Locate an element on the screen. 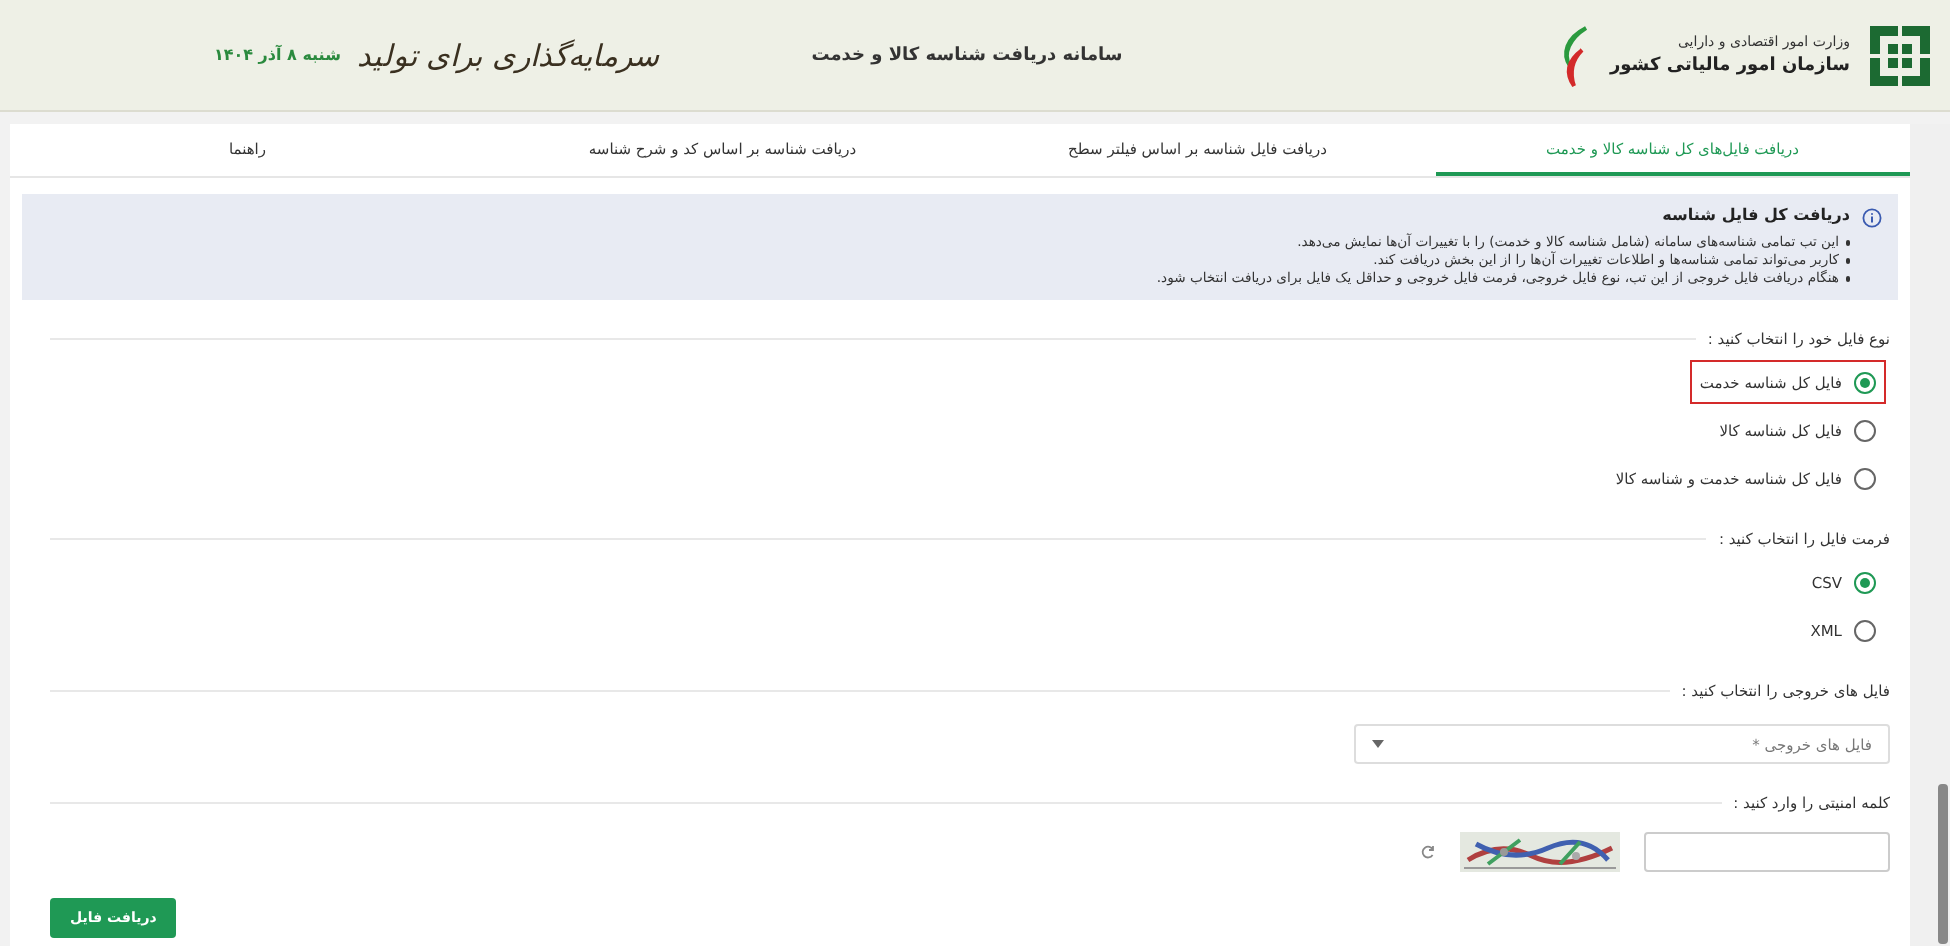  refresh-icon is located at coordinates (1428, 852).